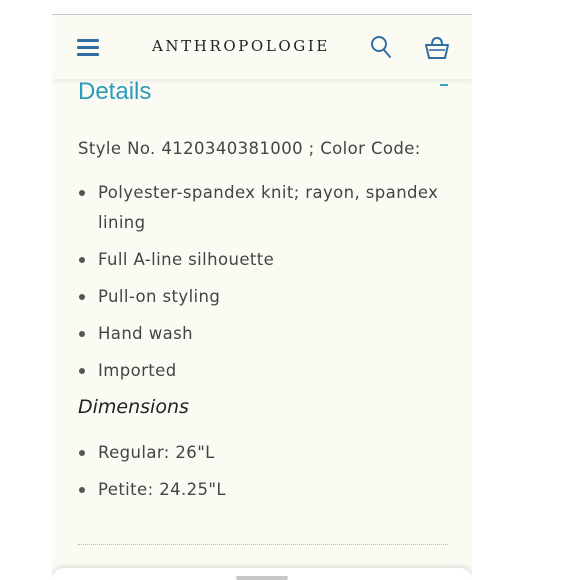  Describe the element at coordinates (263, 260) in the screenshot. I see `list-item: Full A-line silhouette` at that location.